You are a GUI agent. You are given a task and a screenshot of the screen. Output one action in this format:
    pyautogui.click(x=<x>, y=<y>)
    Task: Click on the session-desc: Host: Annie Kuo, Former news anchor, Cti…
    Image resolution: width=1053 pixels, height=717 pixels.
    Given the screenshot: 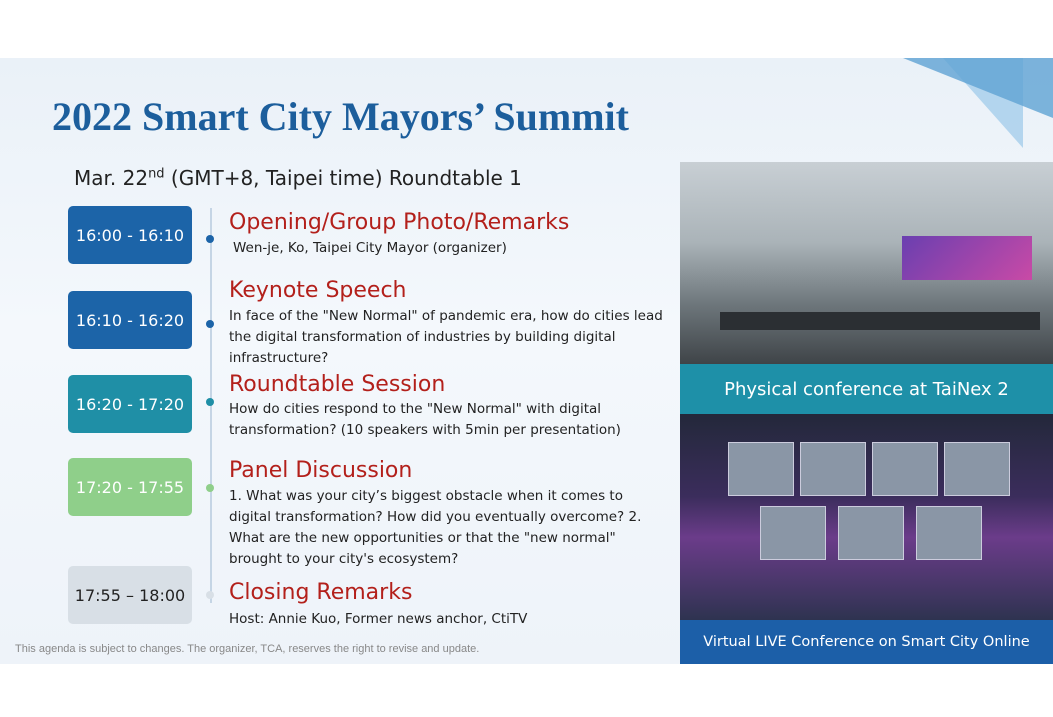 What is the action you would take?
    pyautogui.click(x=378, y=619)
    